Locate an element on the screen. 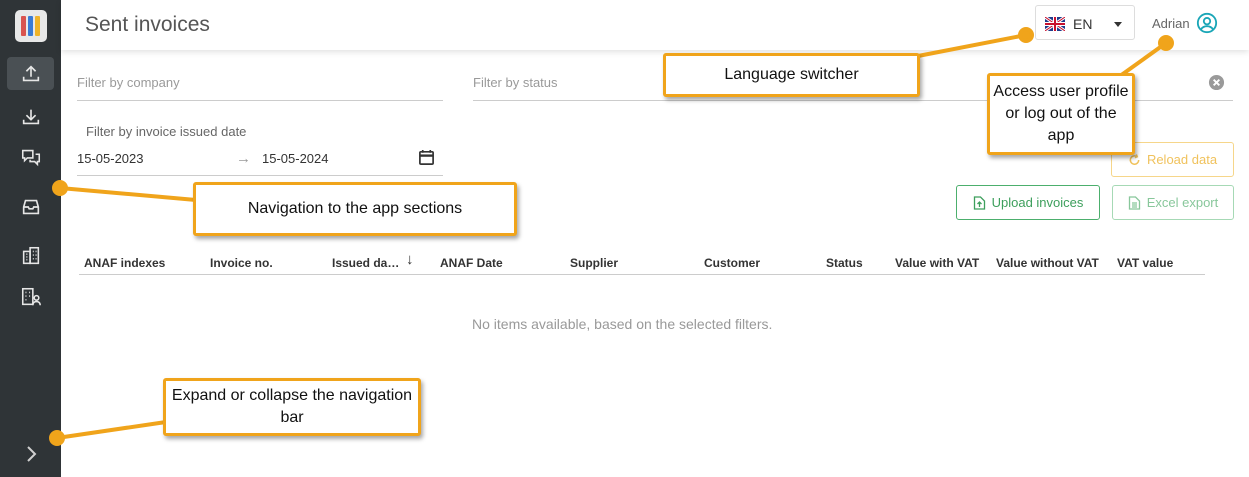 This screenshot has width=1249, height=477. excel-export-button: Excel export is located at coordinates (1173, 202).